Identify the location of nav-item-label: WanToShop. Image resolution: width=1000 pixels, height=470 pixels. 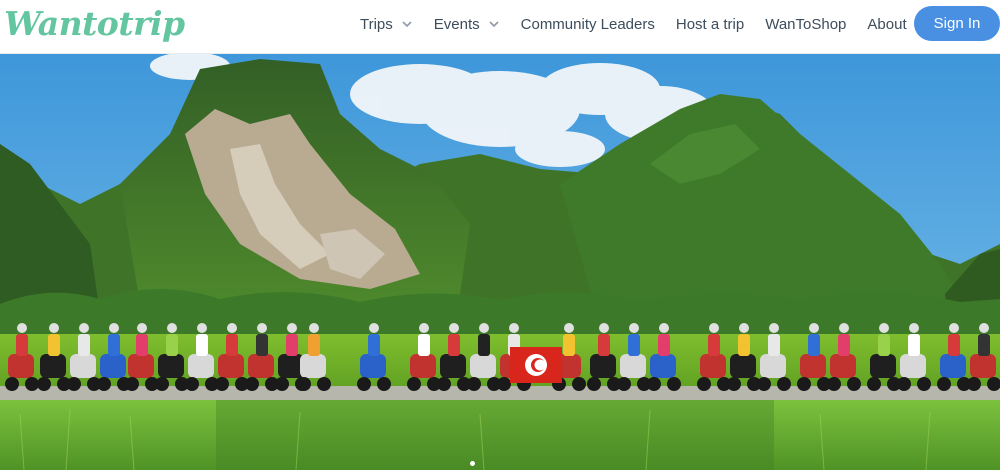
(806, 24).